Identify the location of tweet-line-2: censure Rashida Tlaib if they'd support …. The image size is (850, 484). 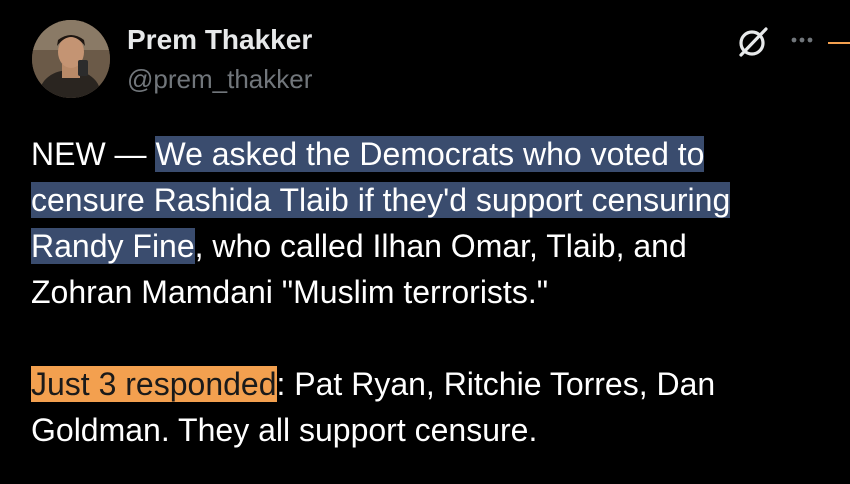
(426, 200).